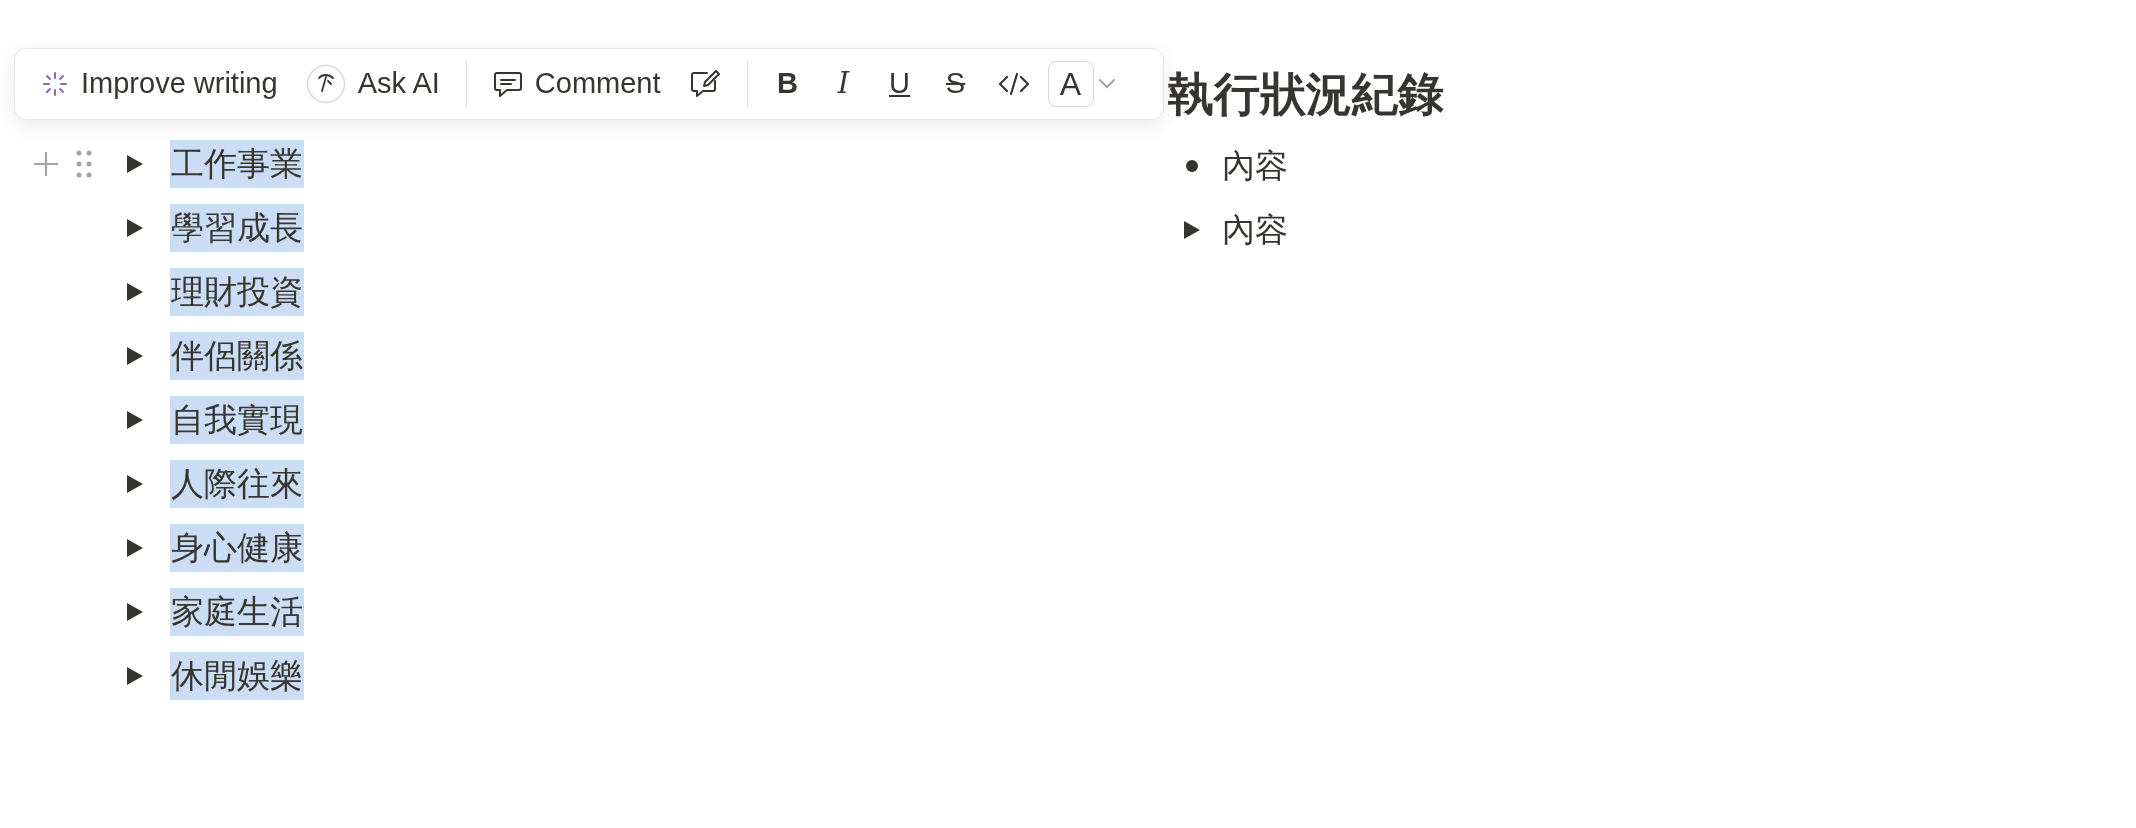  I want to click on ask-ai-button: Ask AI, so click(372, 84).